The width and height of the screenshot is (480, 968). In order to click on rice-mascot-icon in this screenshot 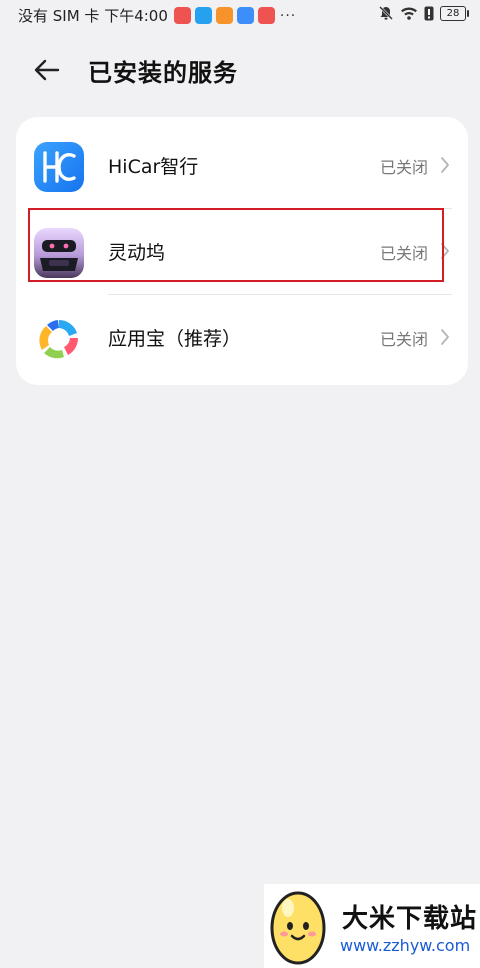, I will do `click(298, 928)`.